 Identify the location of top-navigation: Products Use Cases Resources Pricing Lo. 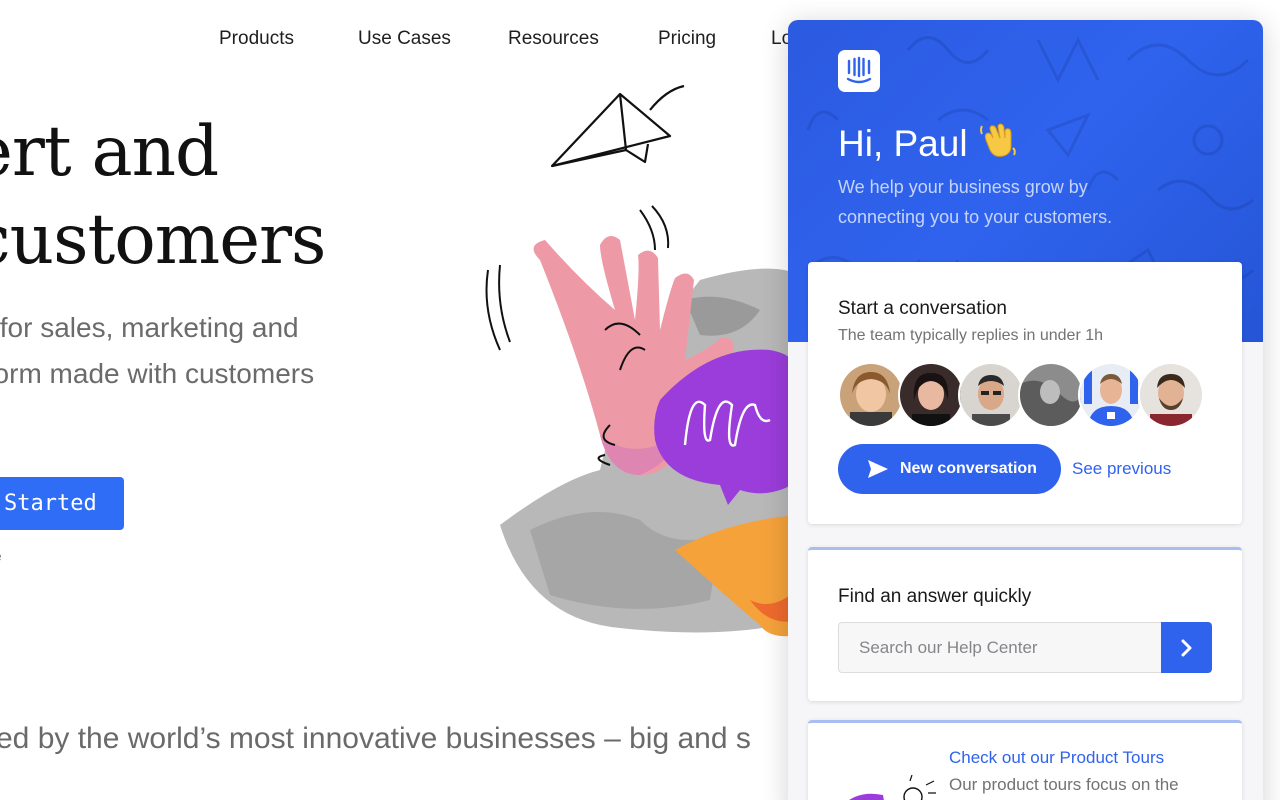
(400, 42).